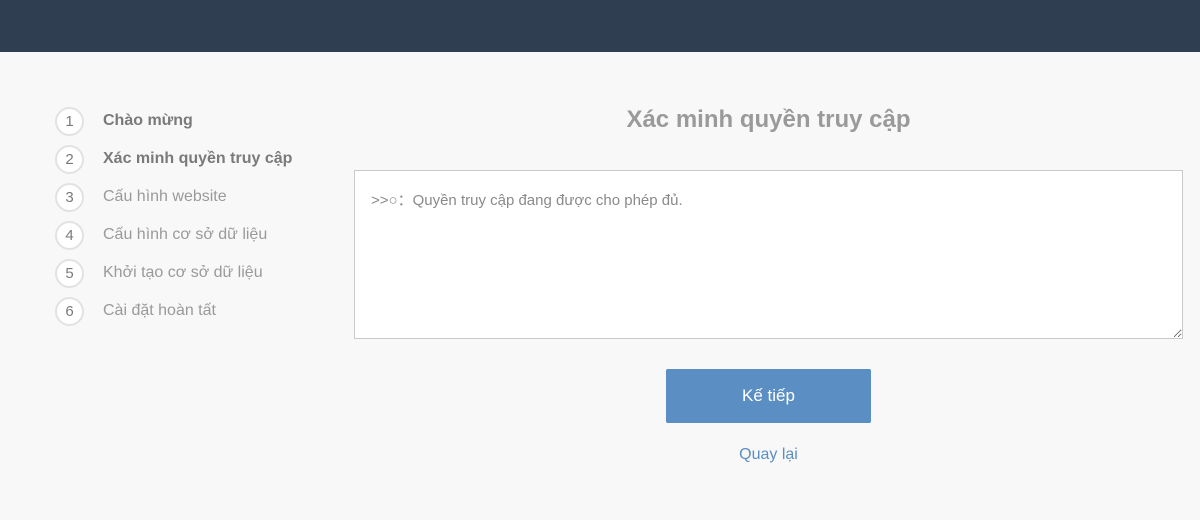 The height and width of the screenshot is (520, 1200). I want to click on step-database-init: 5 Khởi tạo cơ sở dữ liệu, so click(195, 273).